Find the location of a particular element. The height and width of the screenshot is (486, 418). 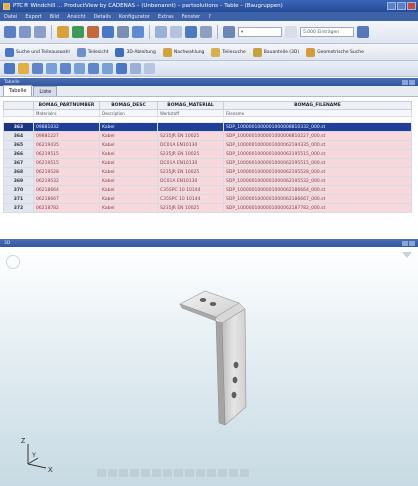

view-top-icon is located at coordinates (93, 68).